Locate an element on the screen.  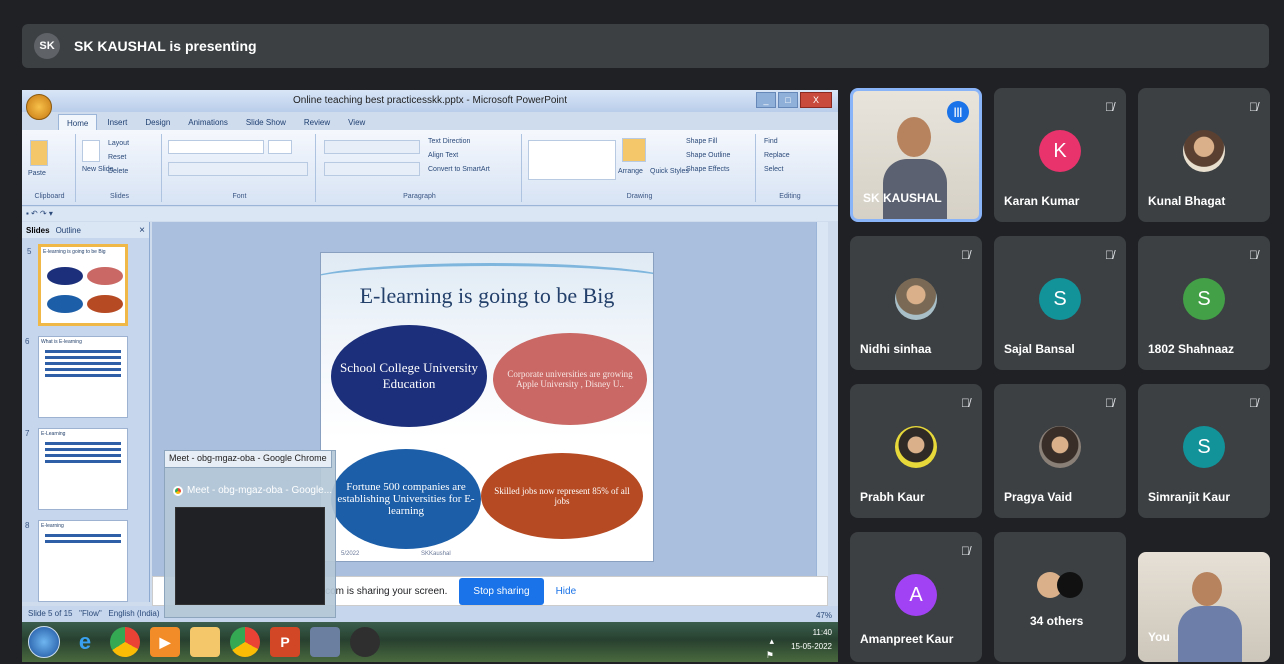
others-tile: 34 others is located at coordinates (1060, 597).